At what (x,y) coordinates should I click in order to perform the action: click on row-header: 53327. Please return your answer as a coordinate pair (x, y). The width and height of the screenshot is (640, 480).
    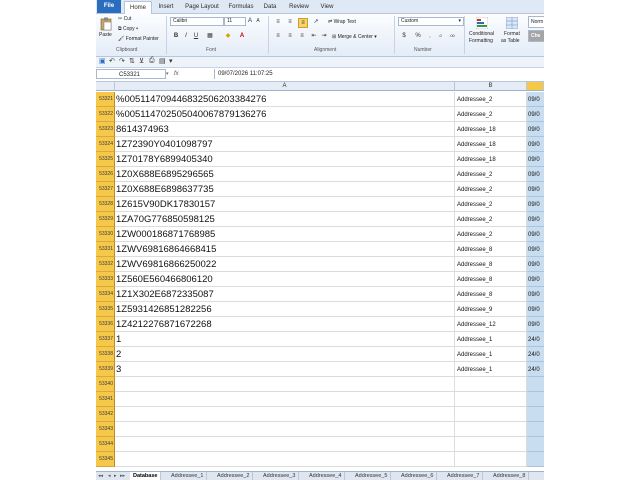
    Looking at the image, I should click on (105, 189).